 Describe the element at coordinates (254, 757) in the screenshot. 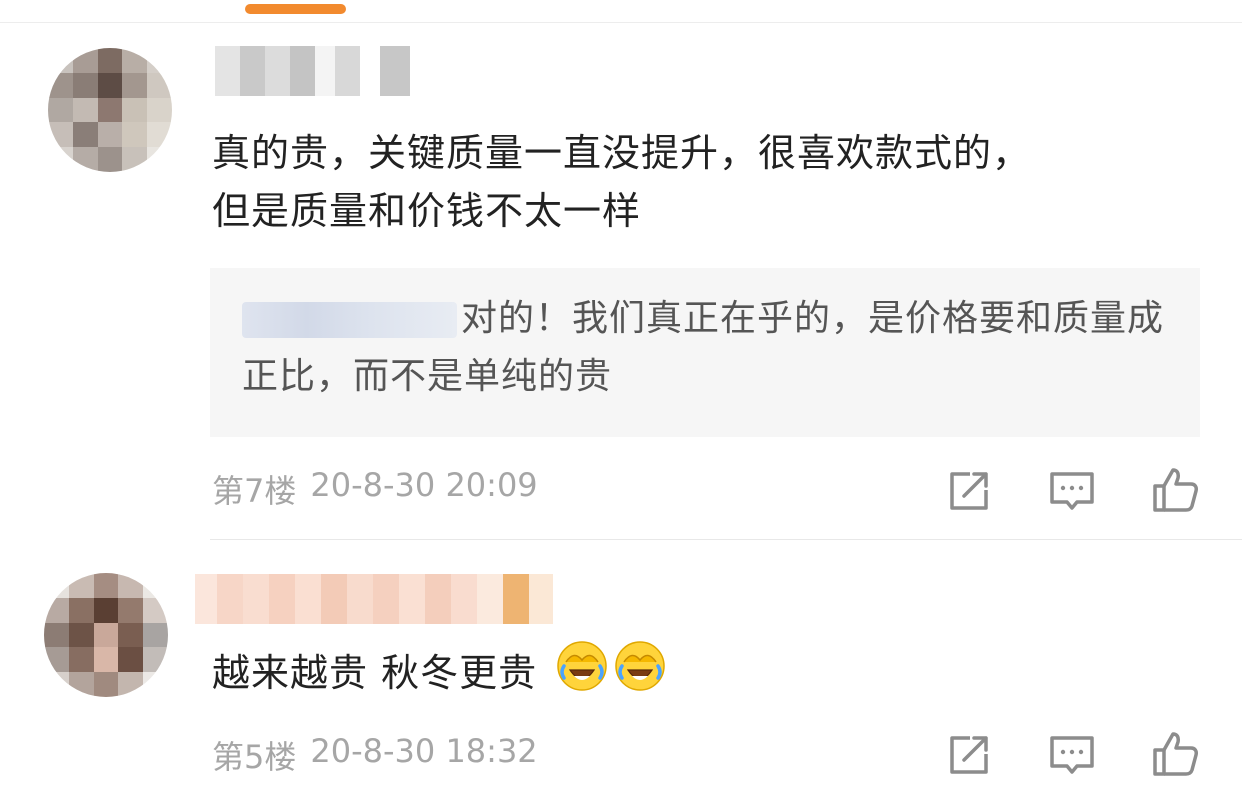

I see `floor-number: 第5楼` at that location.